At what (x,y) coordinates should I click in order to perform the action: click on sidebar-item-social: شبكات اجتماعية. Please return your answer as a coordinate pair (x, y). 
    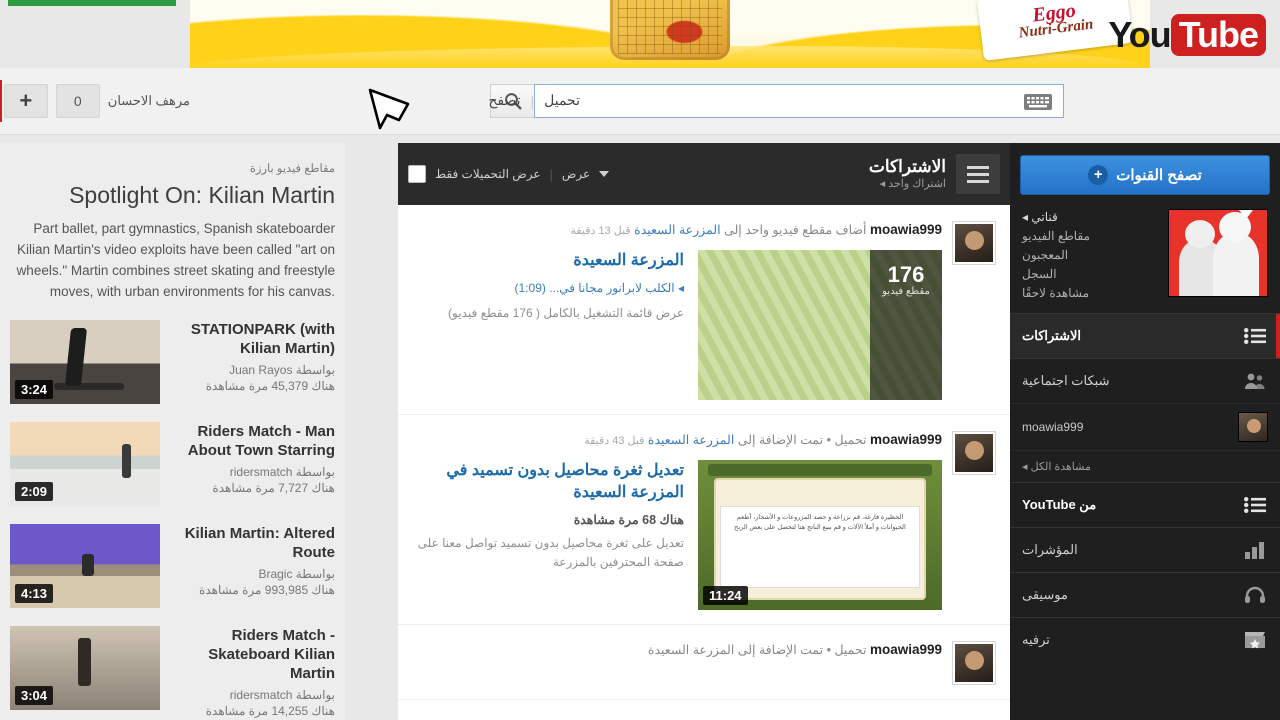
    Looking at the image, I should click on (1145, 380).